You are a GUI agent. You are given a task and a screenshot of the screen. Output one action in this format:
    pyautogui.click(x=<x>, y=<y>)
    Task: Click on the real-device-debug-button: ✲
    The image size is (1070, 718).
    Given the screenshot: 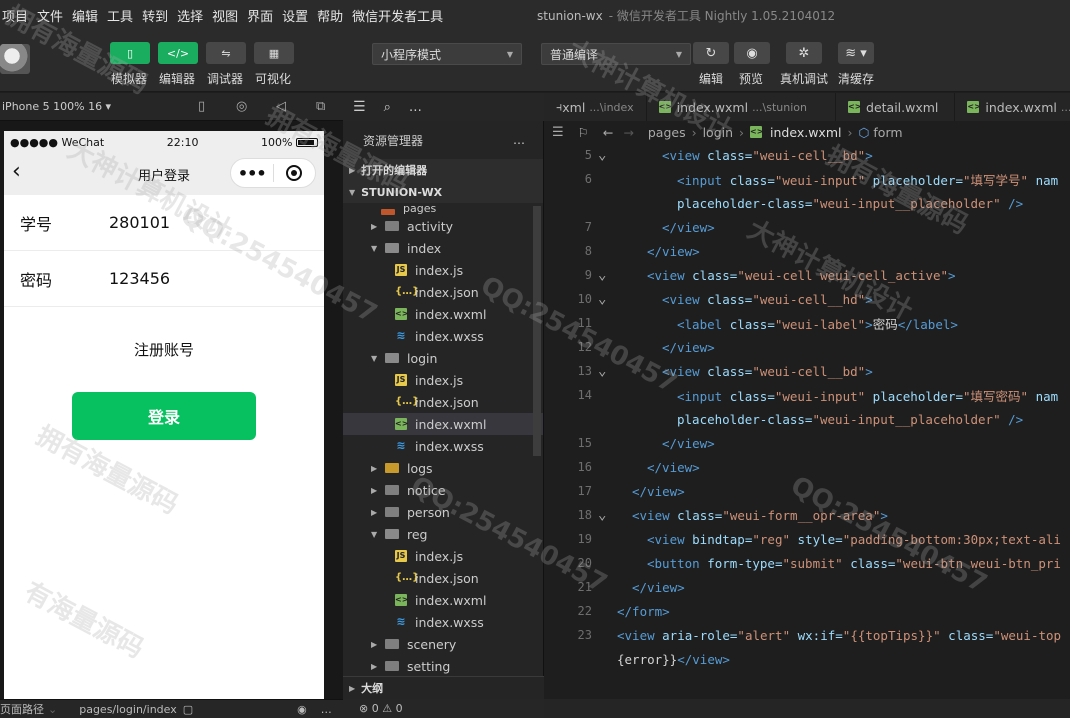 What is the action you would take?
    pyautogui.click(x=804, y=53)
    